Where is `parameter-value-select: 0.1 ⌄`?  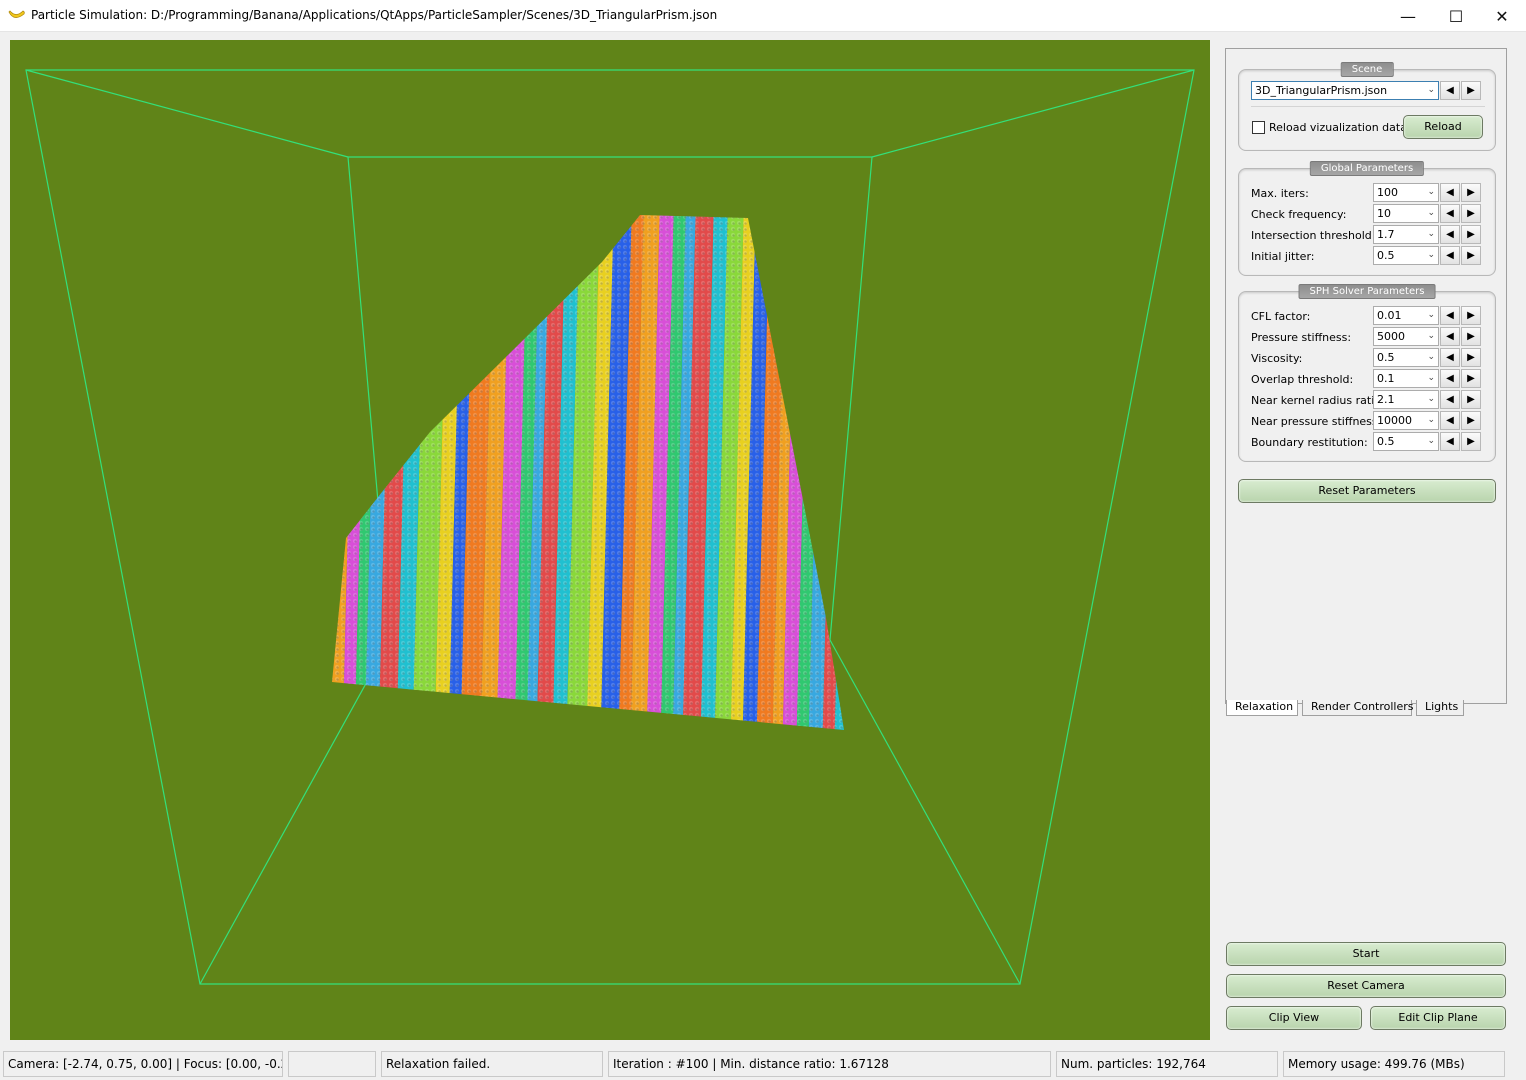 parameter-value-select: 0.1 ⌄ is located at coordinates (1406, 378).